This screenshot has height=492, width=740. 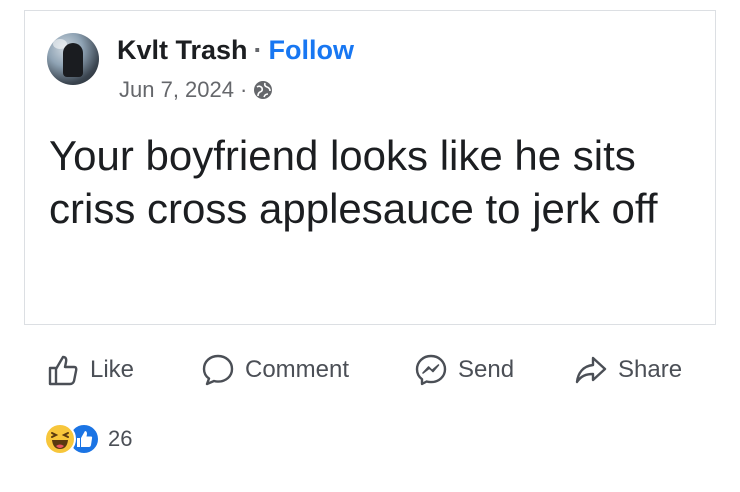 I want to click on post-meta: Jun 7, 2024 ·, so click(x=196, y=90).